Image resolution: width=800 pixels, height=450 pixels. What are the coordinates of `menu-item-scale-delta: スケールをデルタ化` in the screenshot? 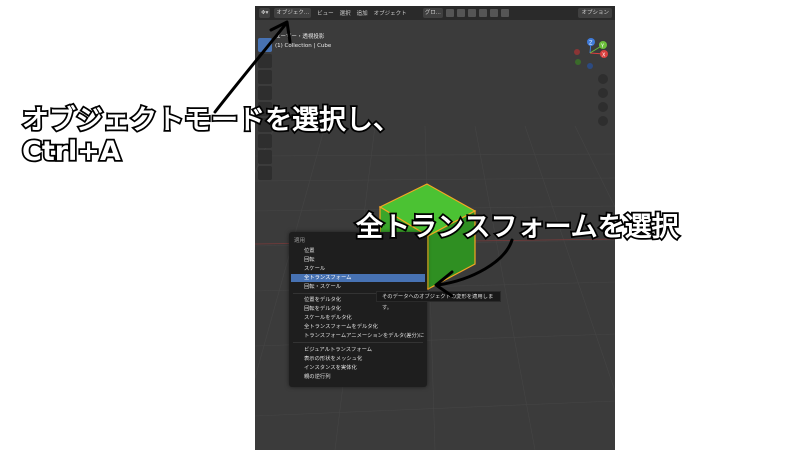 It's located at (358, 318).